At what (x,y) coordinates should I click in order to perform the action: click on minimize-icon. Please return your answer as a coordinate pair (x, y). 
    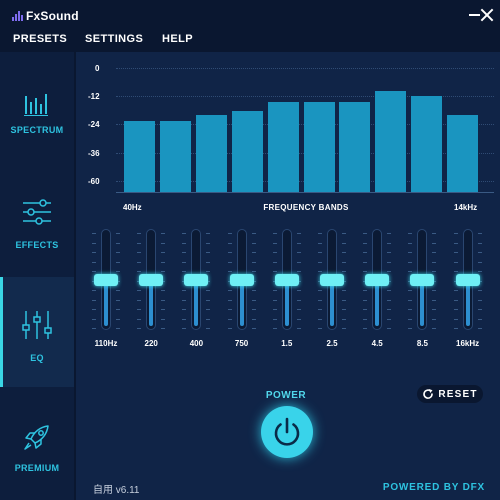
    Looking at the image, I should click on (474, 15).